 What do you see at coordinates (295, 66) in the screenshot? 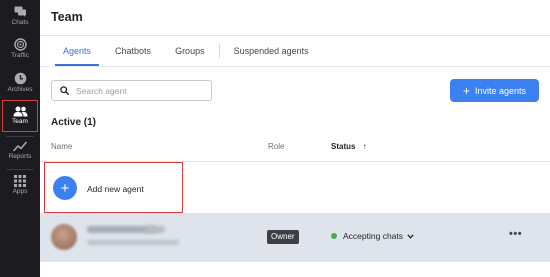
I see `tabs-divider` at bounding box center [295, 66].